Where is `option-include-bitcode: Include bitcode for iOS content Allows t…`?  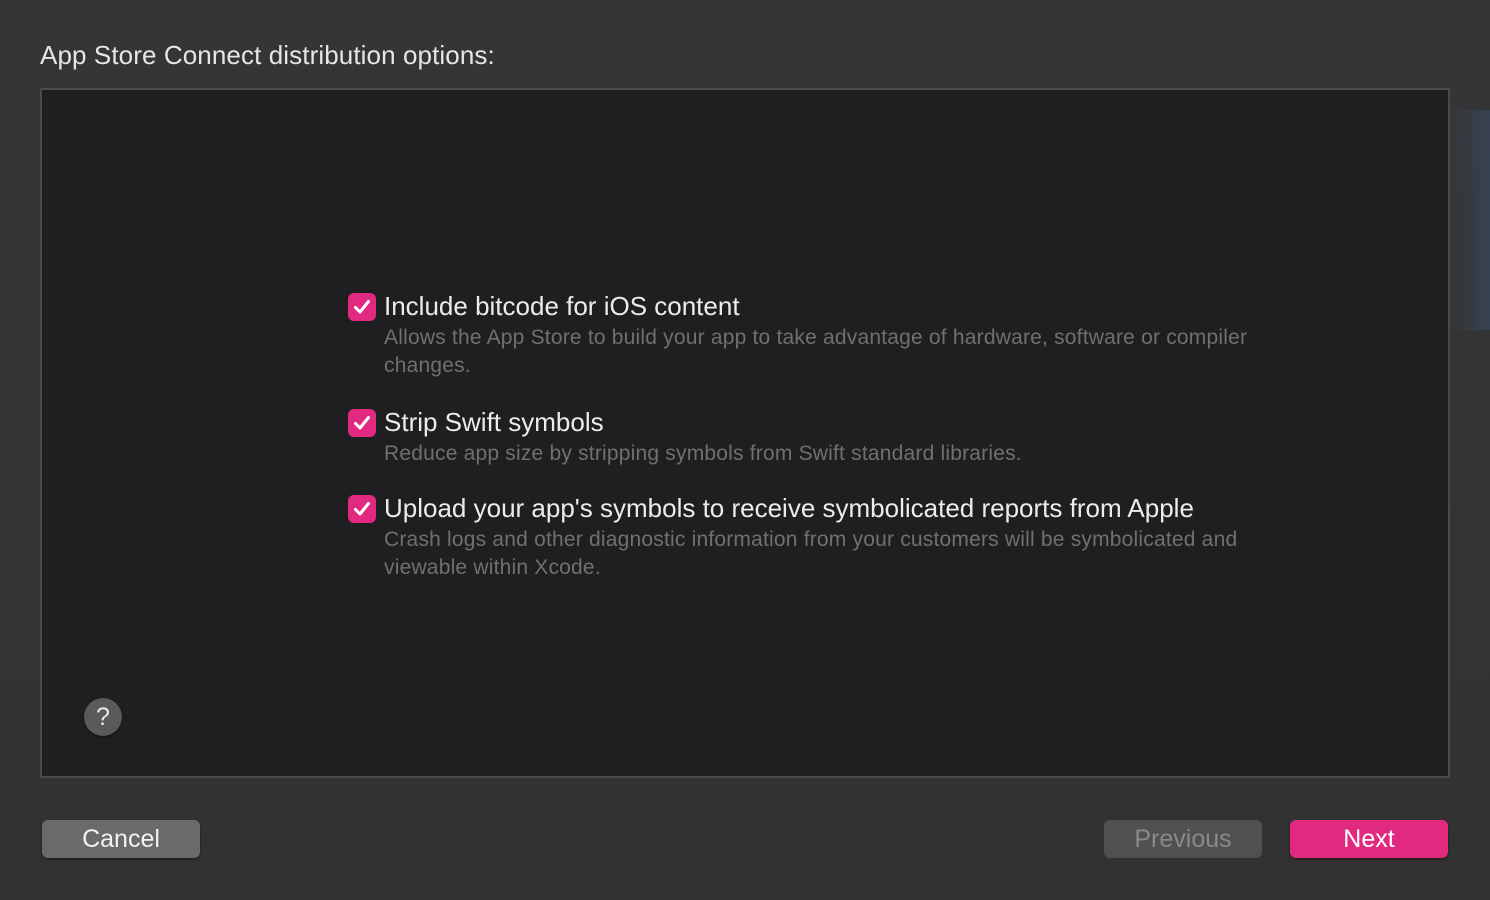 option-include-bitcode: Include bitcode for iOS content Allows t… is located at coordinates (808, 335).